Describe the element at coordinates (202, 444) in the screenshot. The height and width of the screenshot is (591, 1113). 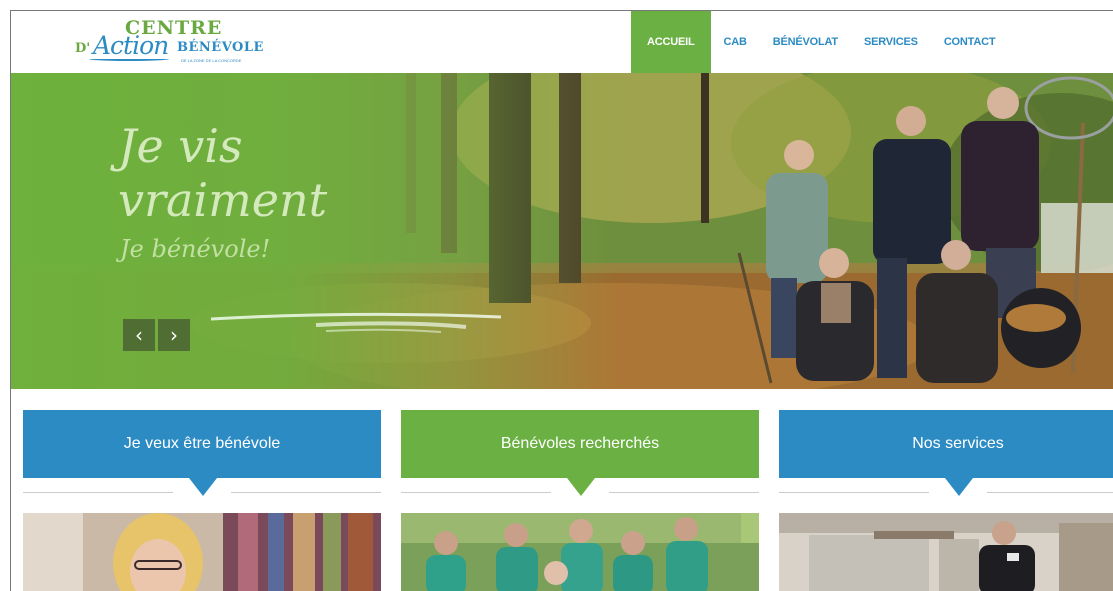
I see `card-banner-benevole: Je veux être bénévole` at that location.